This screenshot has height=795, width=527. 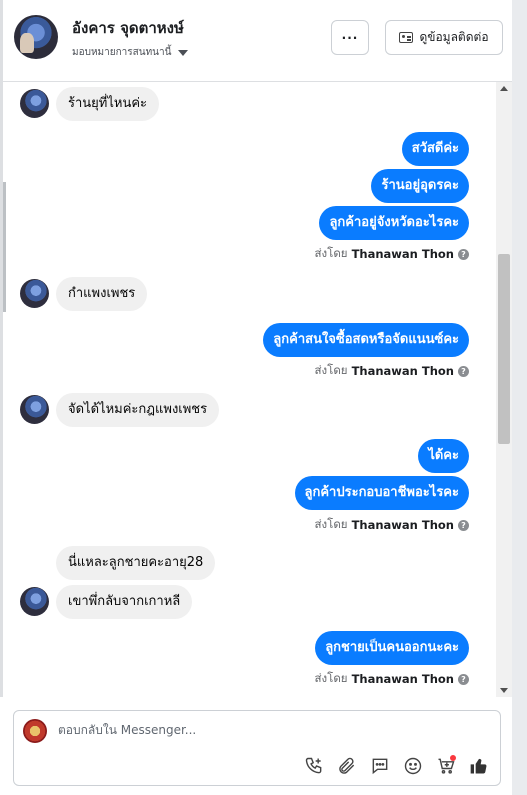 What do you see at coordinates (381, 493) in the screenshot?
I see `outgoing-message: ลูกค้าประกอบอาชีพอะไรคะ` at bounding box center [381, 493].